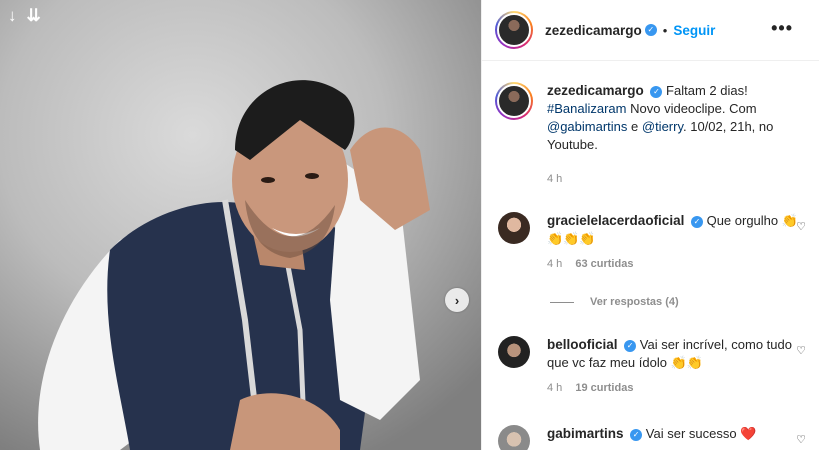 The height and width of the screenshot is (450, 819). Describe the element at coordinates (595, 90) in the screenshot. I see `caption-username: zezedicamargo` at that location.